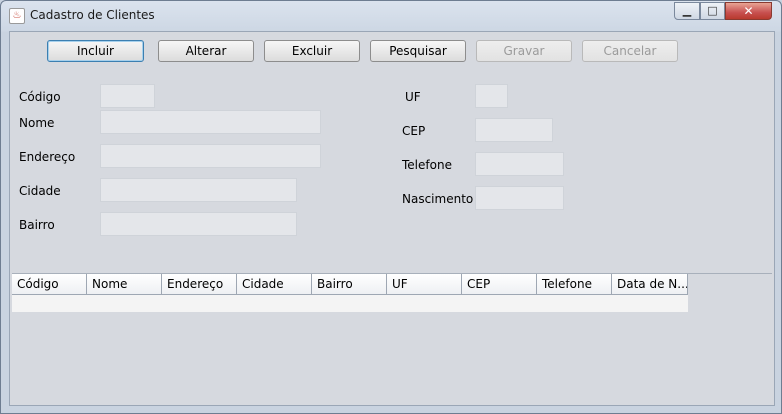 This screenshot has width=782, height=414. Describe the element at coordinates (514, 130) in the screenshot. I see `cep-field` at that location.